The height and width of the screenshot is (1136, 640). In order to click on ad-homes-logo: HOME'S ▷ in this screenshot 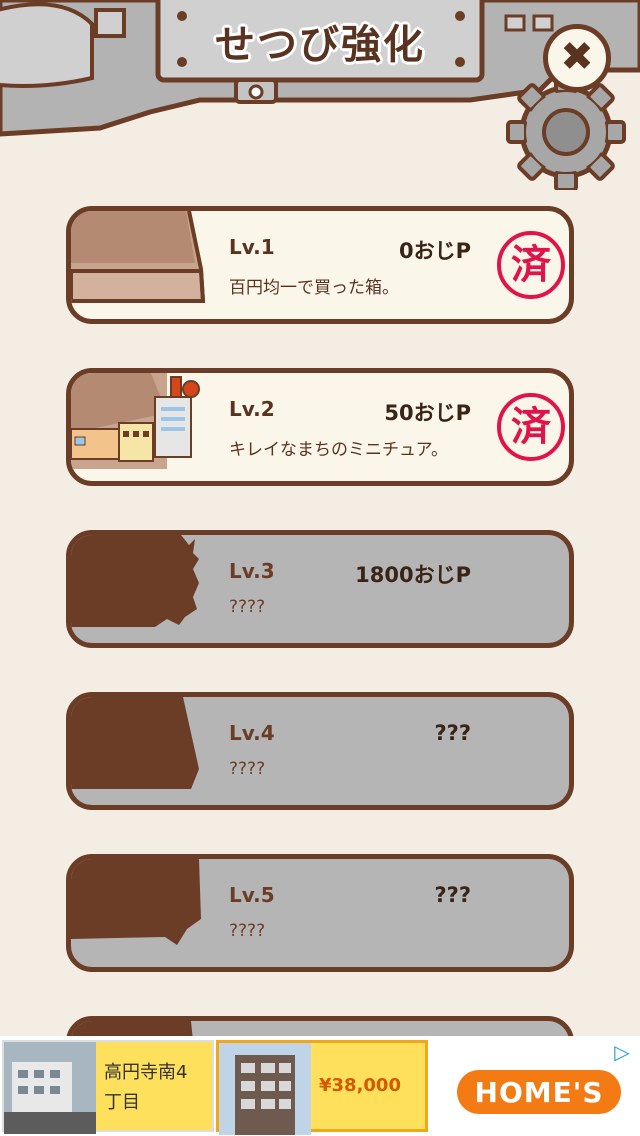, I will do `click(536, 1086)`.